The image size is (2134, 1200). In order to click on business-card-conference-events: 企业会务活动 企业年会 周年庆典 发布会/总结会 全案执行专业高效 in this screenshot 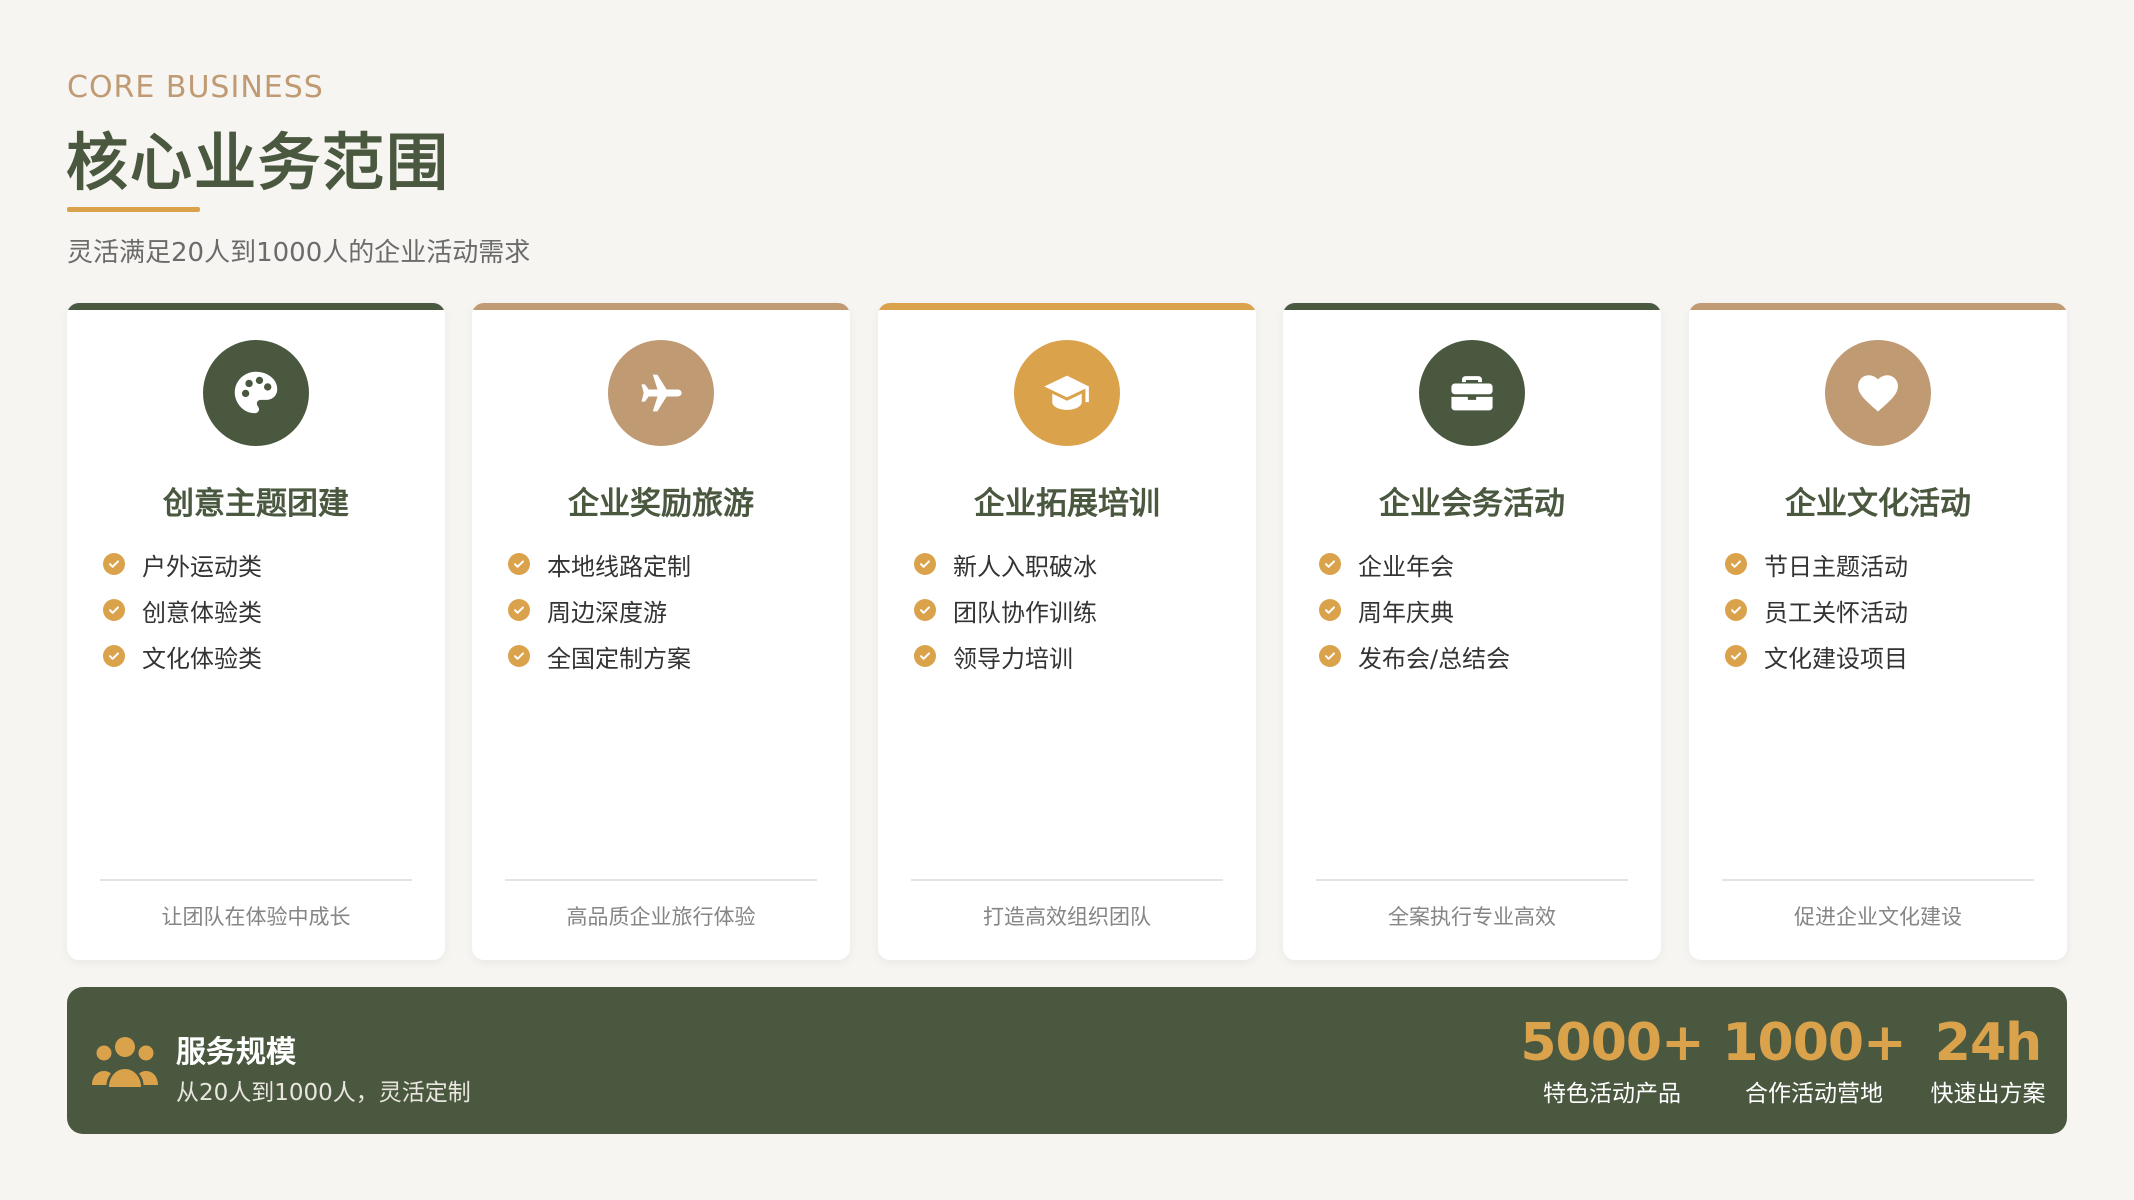, I will do `click(1472, 631)`.